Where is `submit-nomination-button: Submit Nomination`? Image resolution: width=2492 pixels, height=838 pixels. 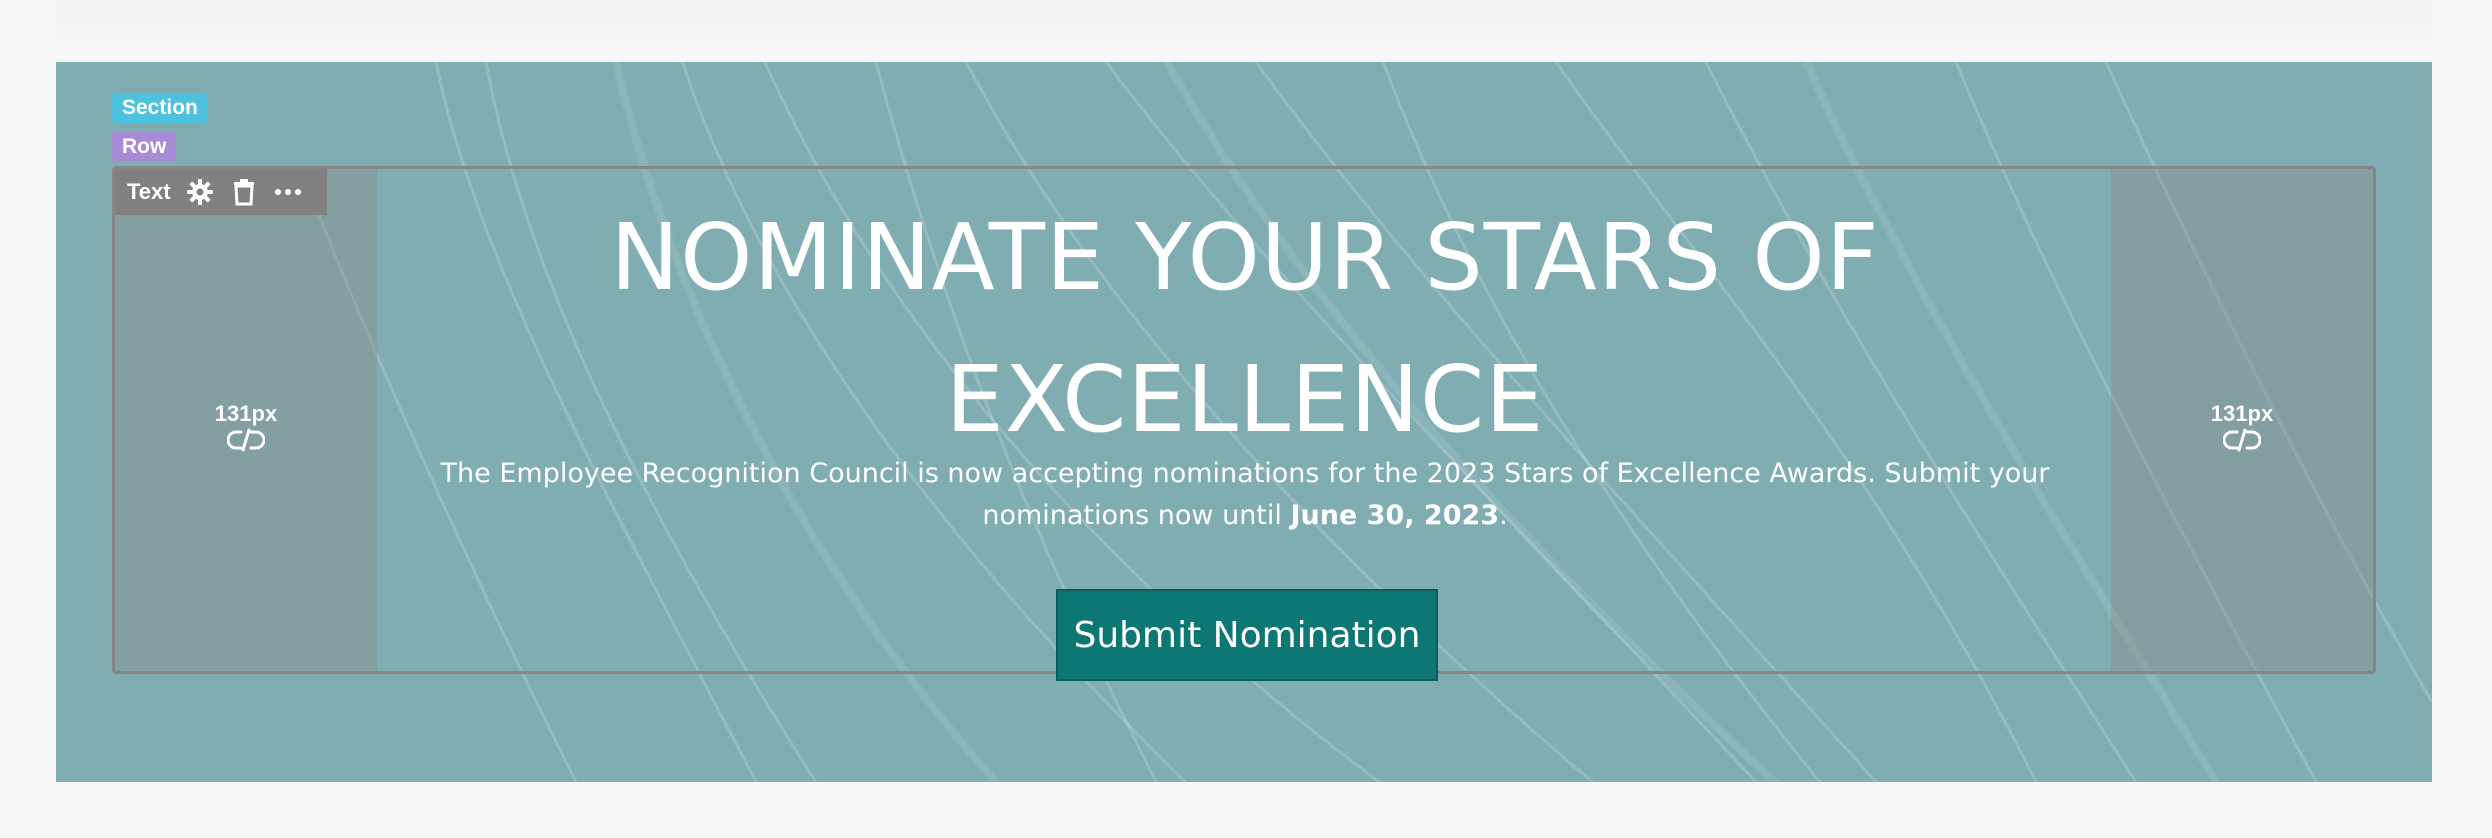 submit-nomination-button: Submit Nomination is located at coordinates (1247, 635).